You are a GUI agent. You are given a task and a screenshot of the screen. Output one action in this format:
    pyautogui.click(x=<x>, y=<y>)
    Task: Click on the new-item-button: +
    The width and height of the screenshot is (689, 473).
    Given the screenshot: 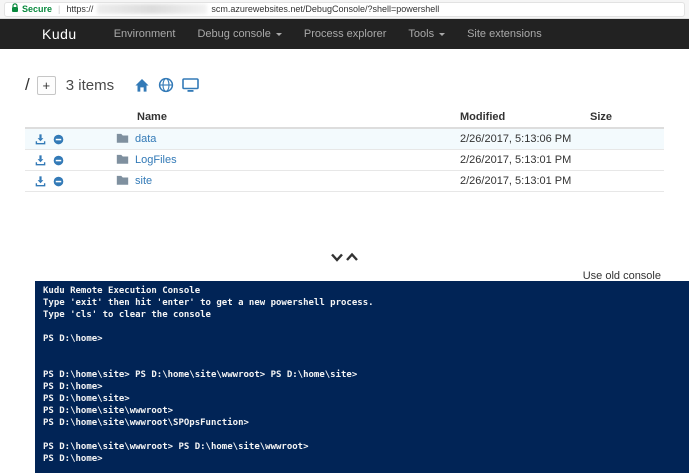 What is the action you would take?
    pyautogui.click(x=46, y=85)
    